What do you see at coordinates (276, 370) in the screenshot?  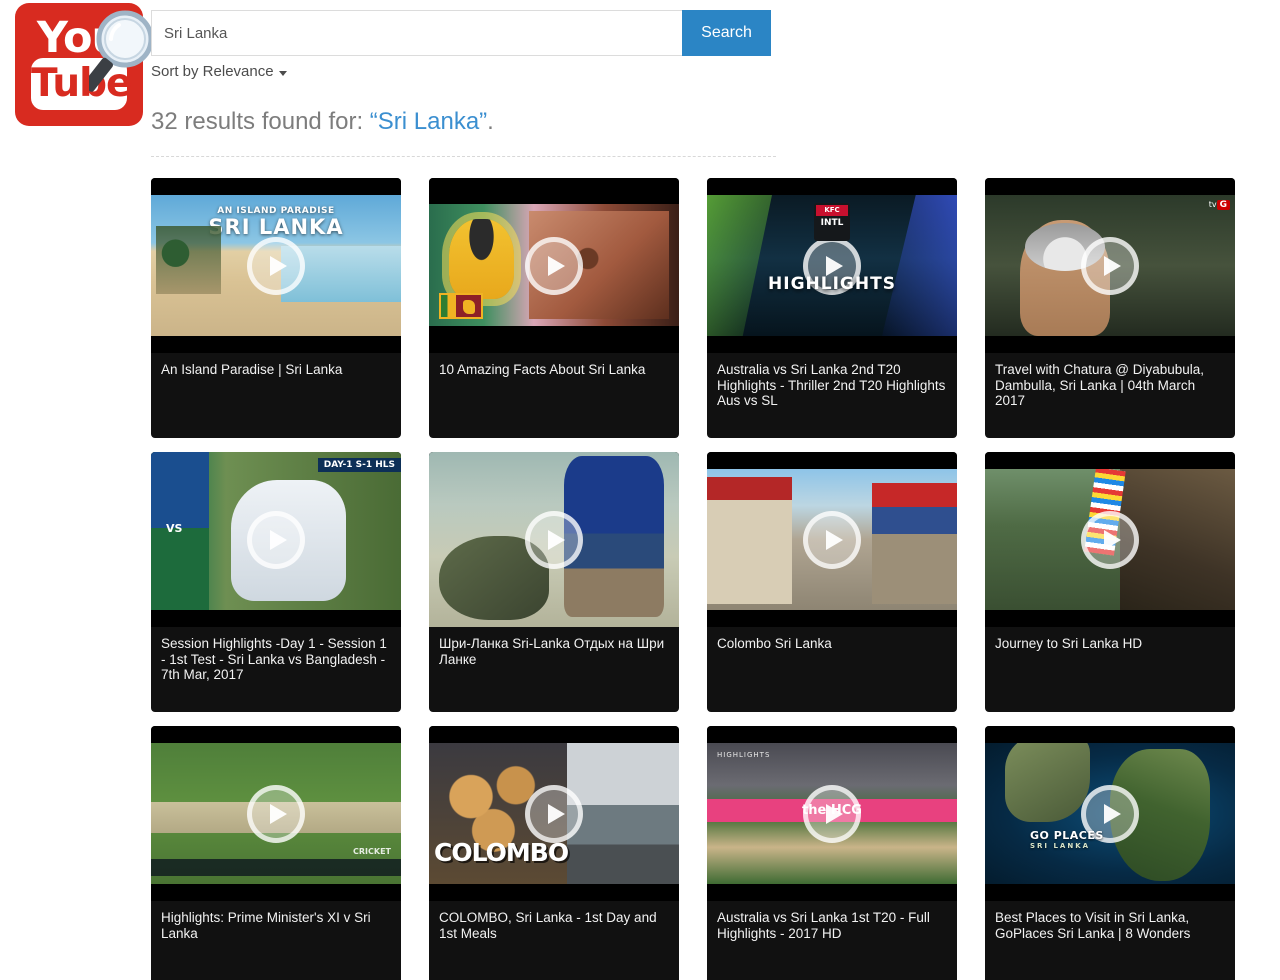 I see `video-title: An Island Paradise | Sri Lanka` at bounding box center [276, 370].